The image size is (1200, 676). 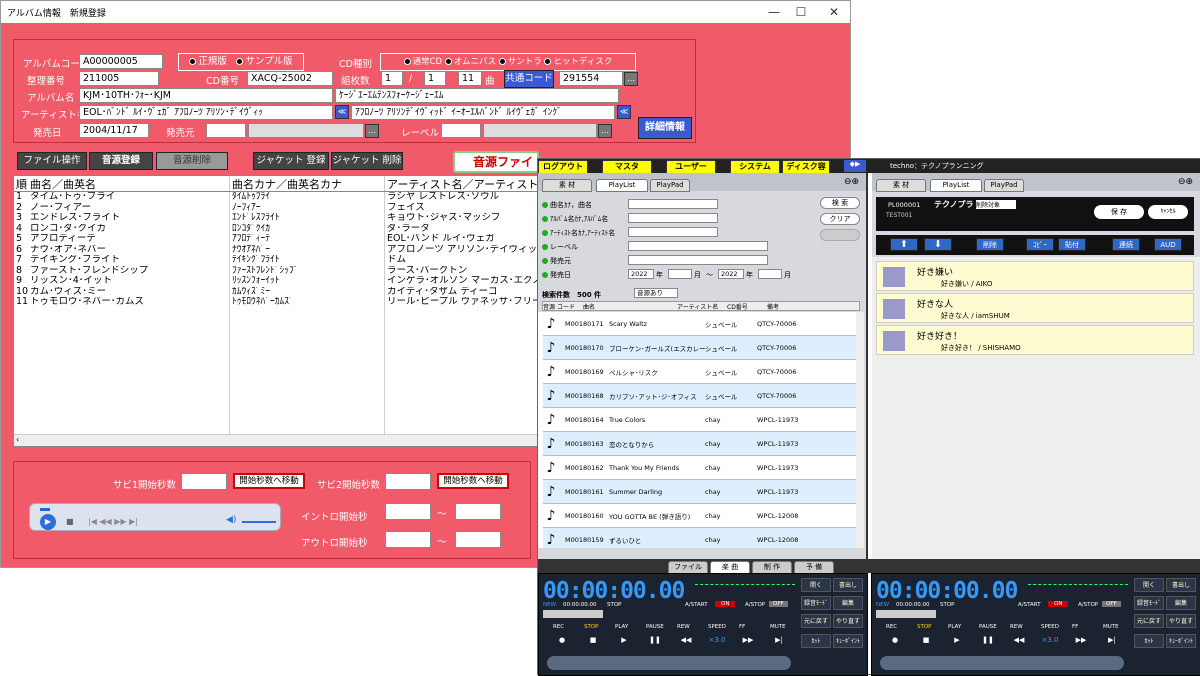 What do you see at coordinates (114, 130) in the screenshot?
I see `release-date-field: 2004/11/17` at bounding box center [114, 130].